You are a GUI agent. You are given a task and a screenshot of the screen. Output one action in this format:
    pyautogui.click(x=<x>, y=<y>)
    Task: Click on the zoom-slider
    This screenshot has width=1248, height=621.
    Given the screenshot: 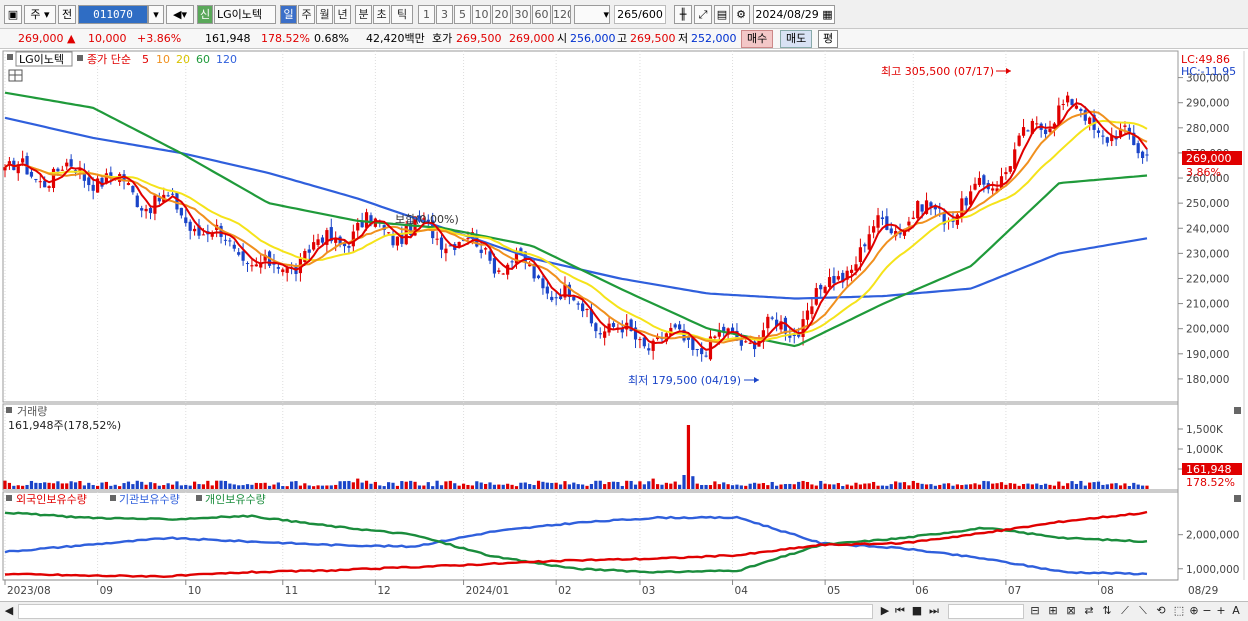 What is the action you would take?
    pyautogui.click(x=986, y=611)
    